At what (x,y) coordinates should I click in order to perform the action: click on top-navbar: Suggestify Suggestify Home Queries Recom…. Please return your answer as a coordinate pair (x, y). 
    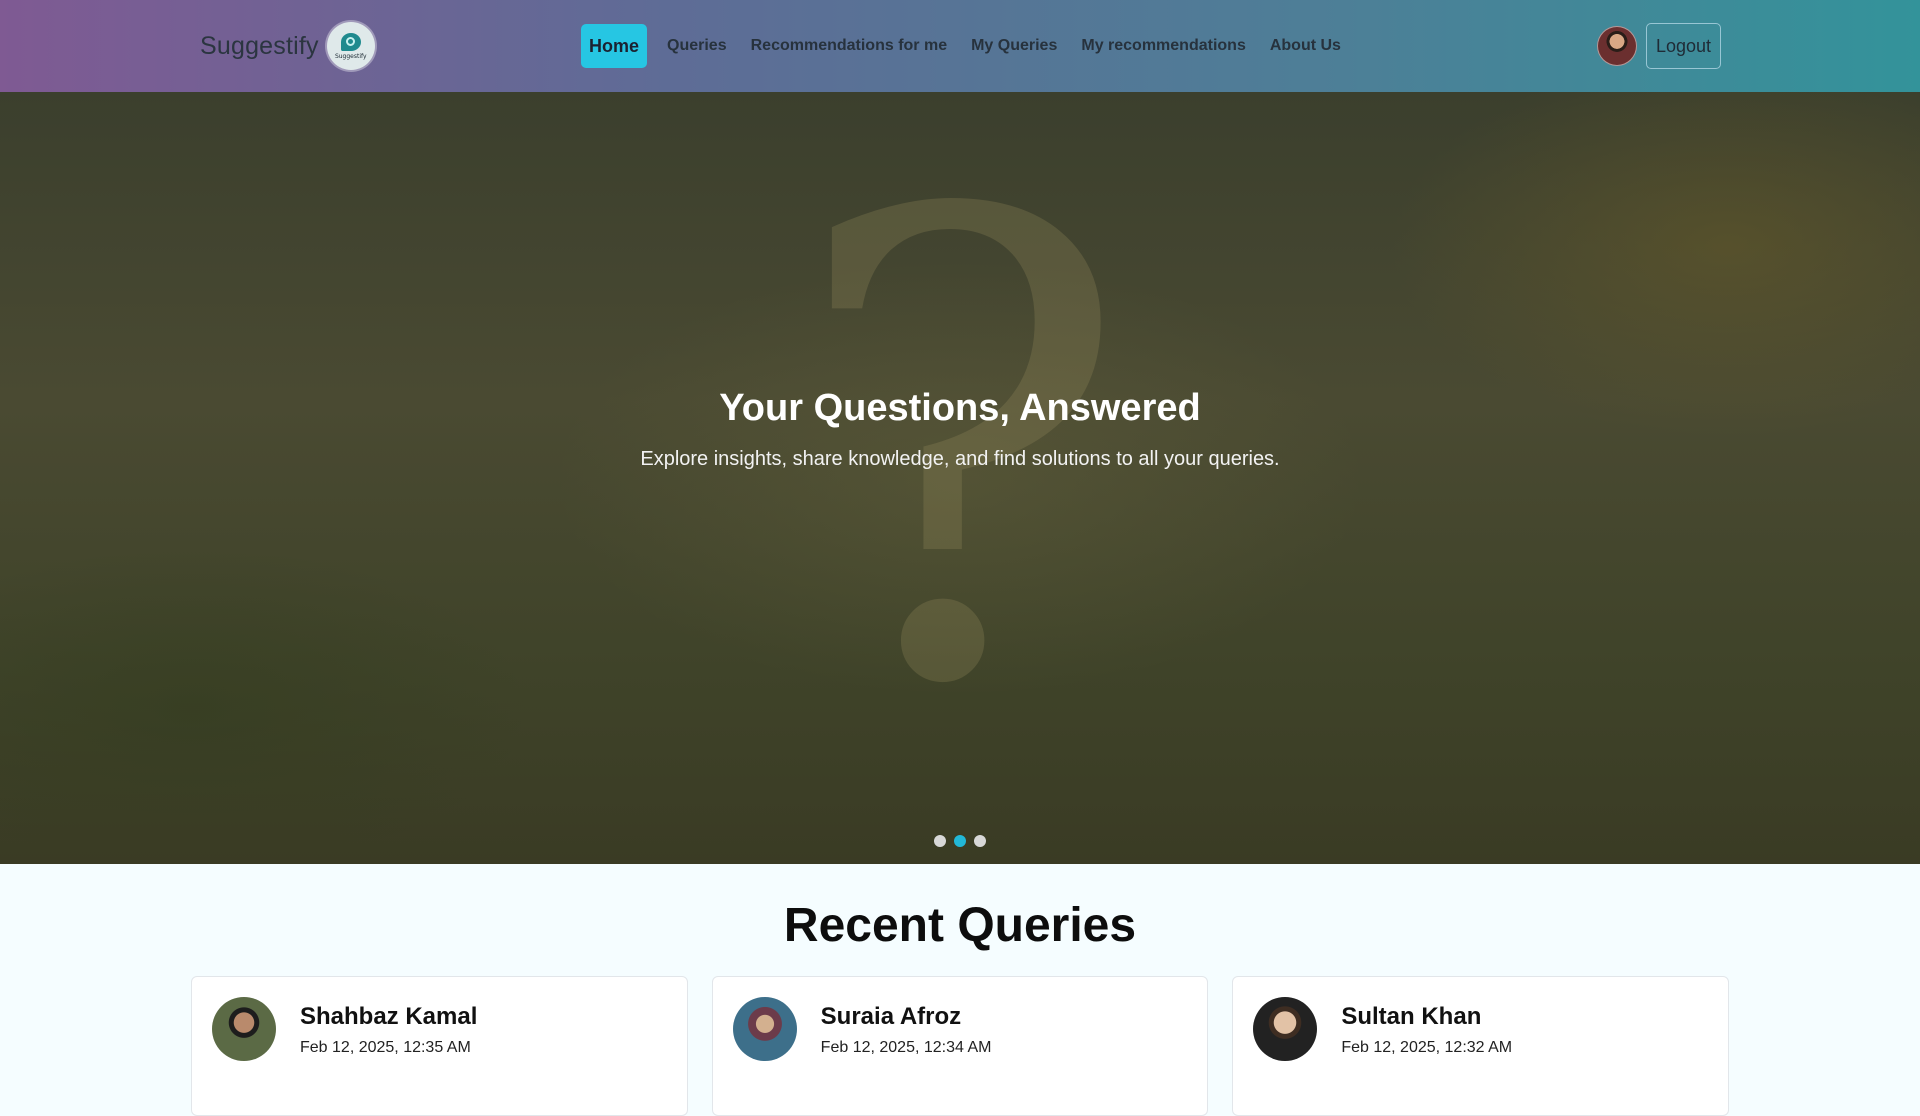
    Looking at the image, I should click on (960, 46).